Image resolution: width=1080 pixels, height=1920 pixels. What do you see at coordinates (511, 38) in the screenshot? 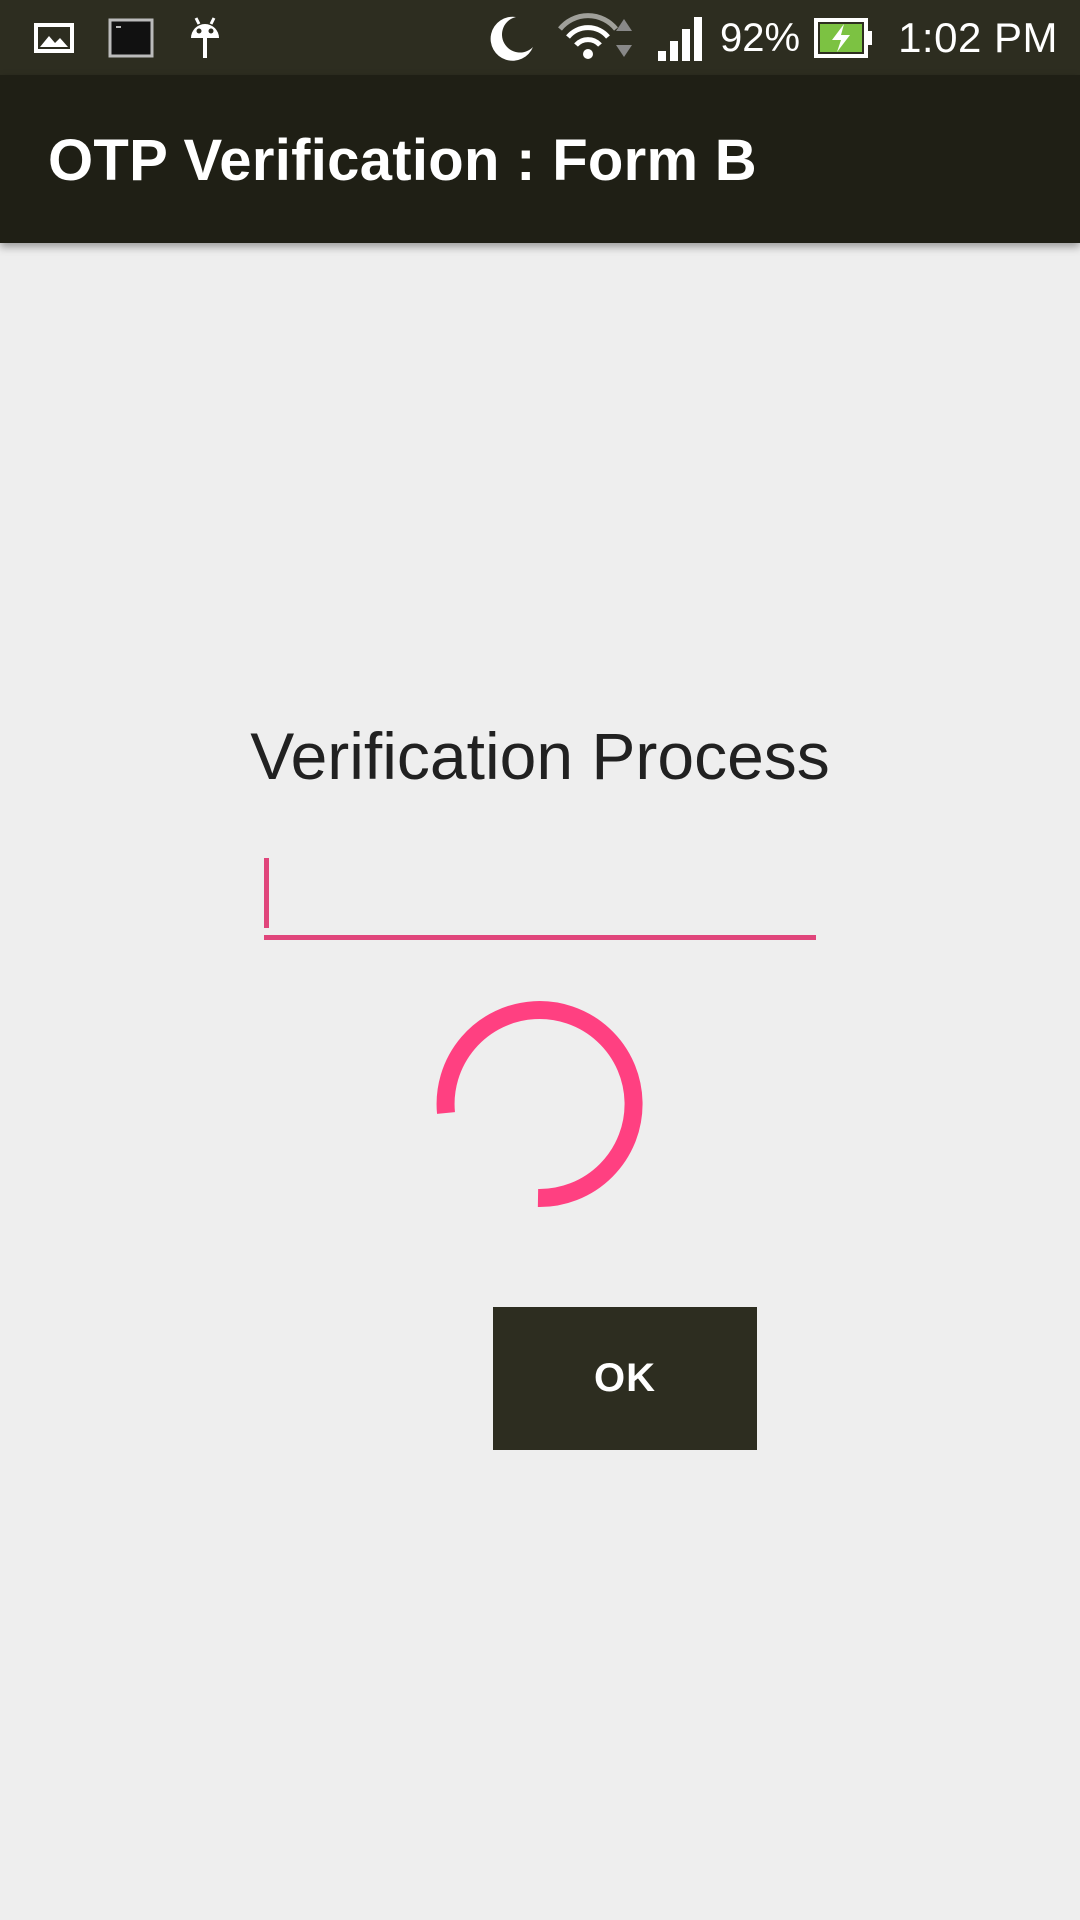
I see `moon-icon` at bounding box center [511, 38].